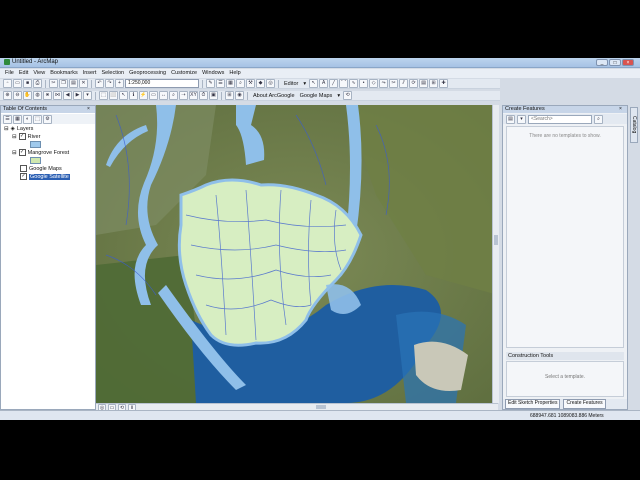 The width and height of the screenshot is (640, 480). Describe the element at coordinates (314, 83) in the screenshot. I see `edit-tool-icon: ↖` at that location.